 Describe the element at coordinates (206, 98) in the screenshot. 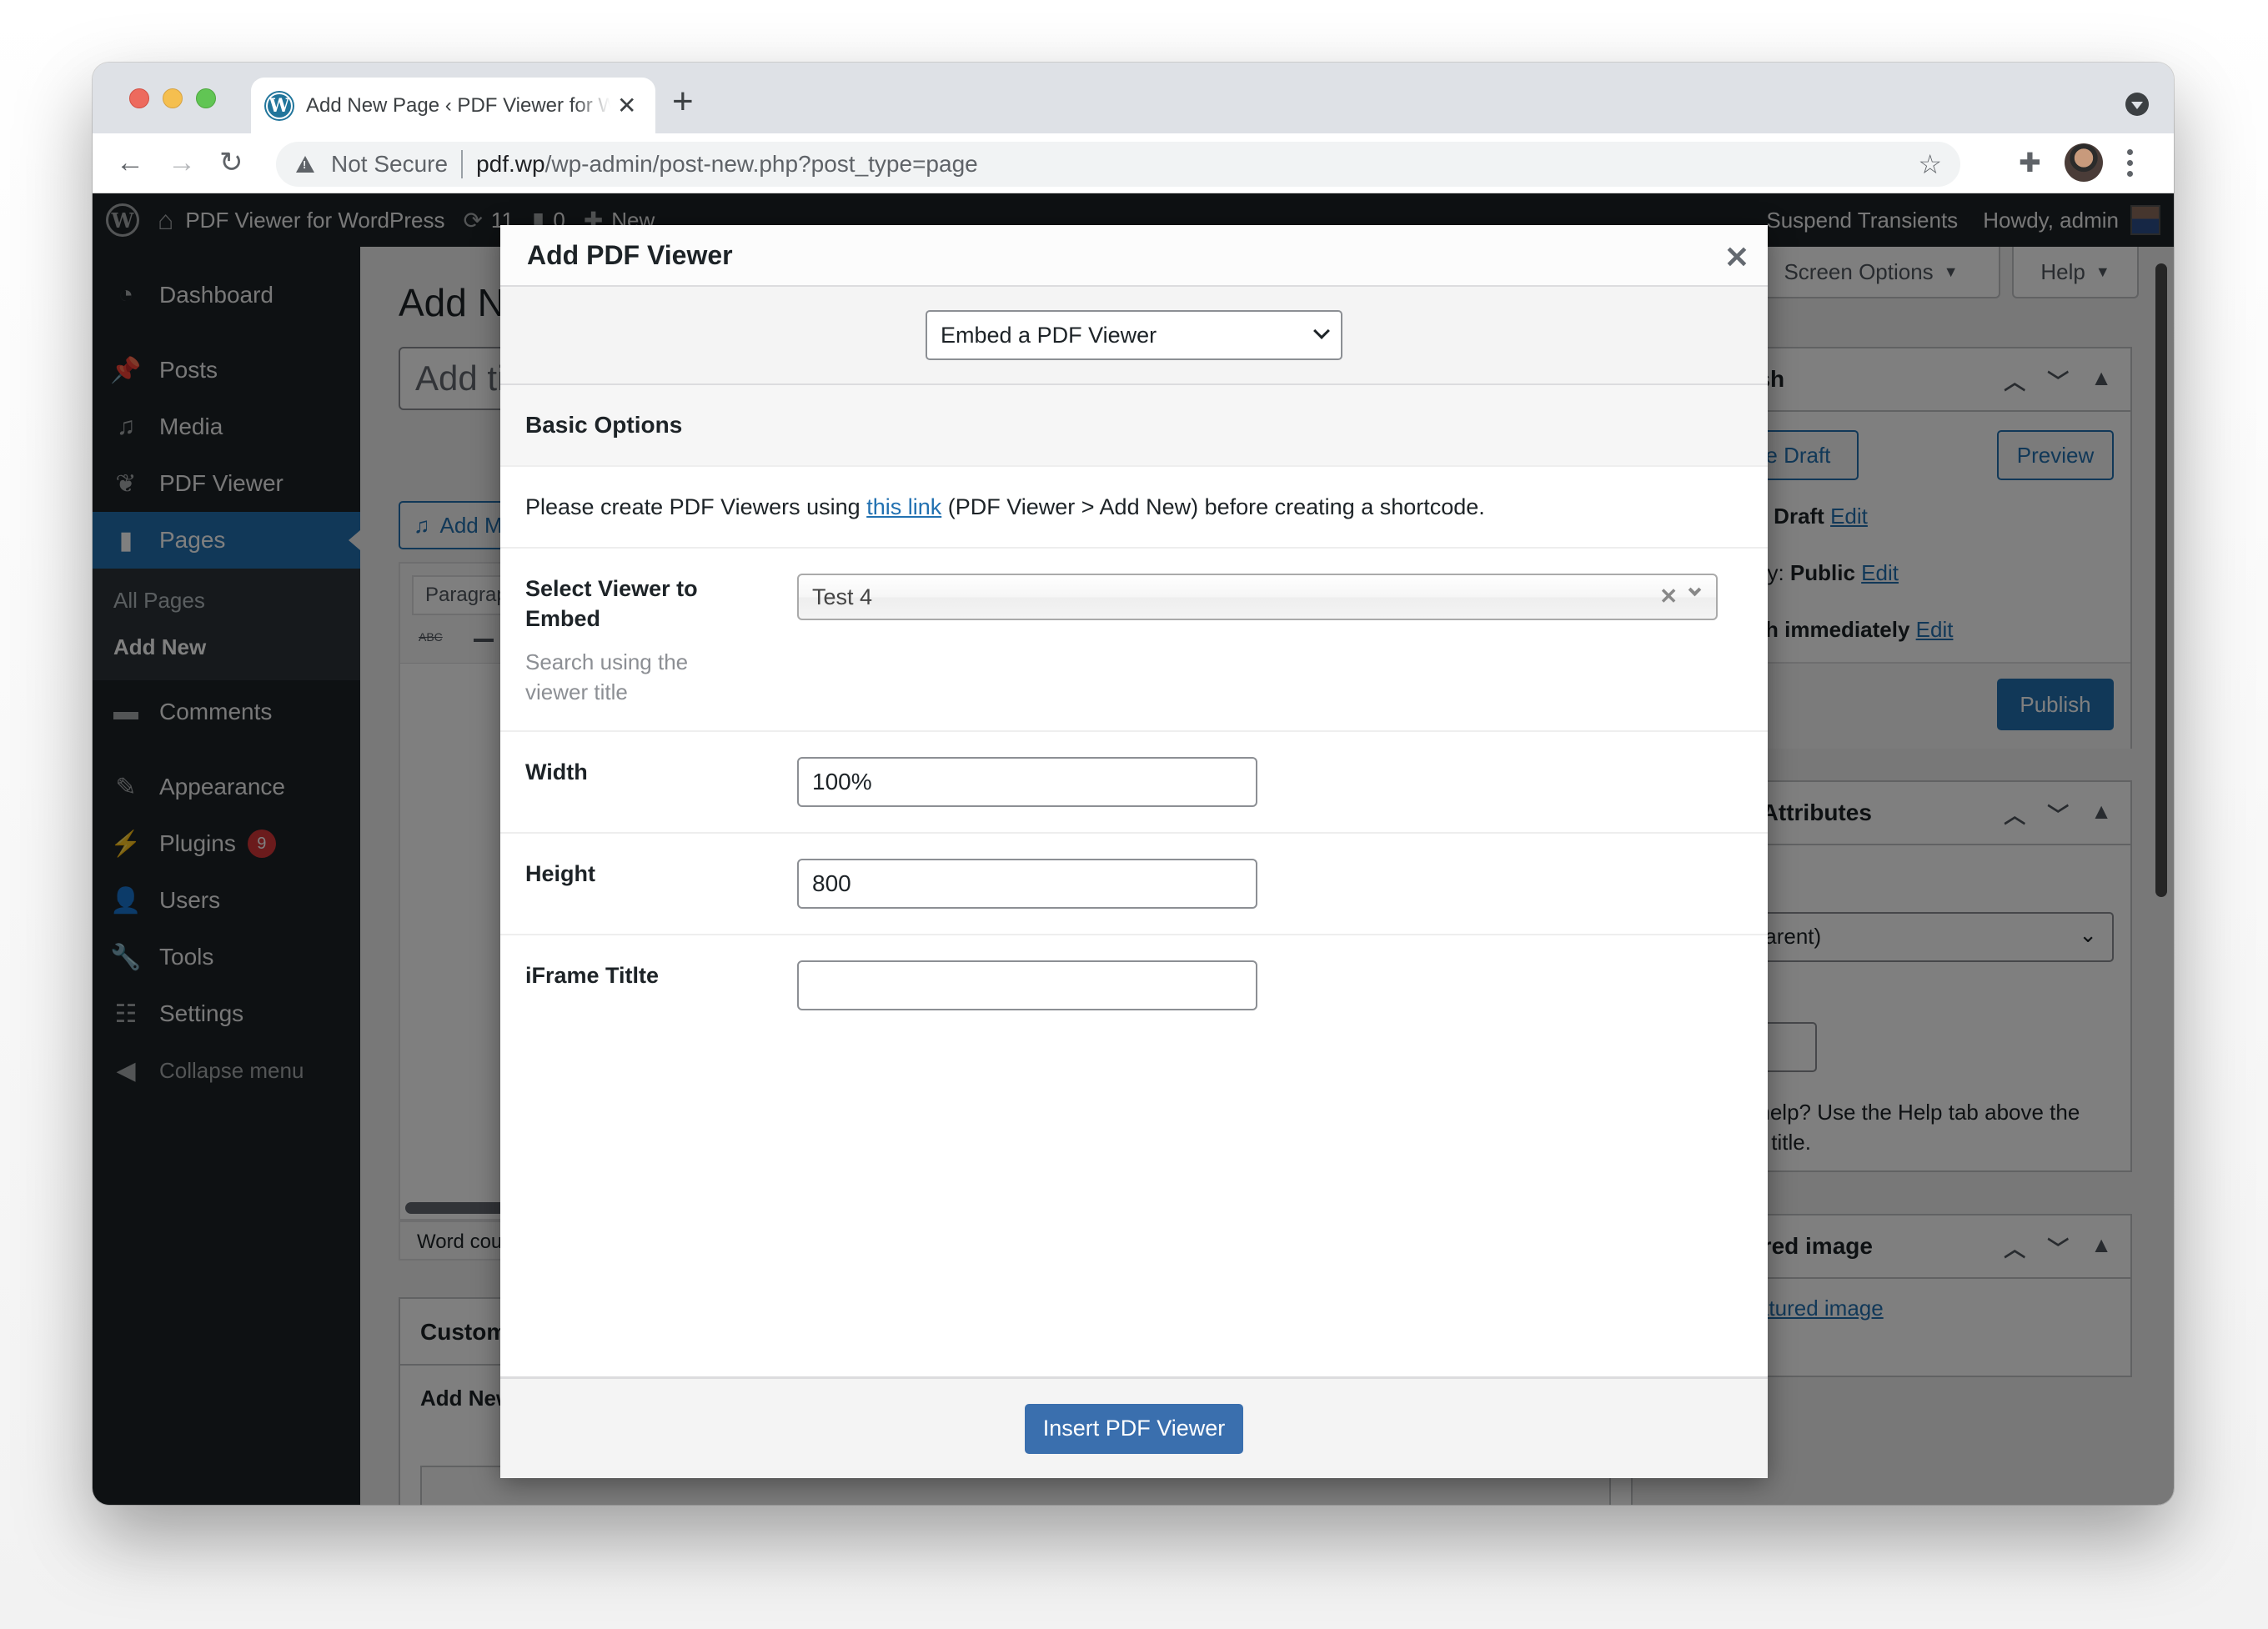

I see `zoom-window-button` at that location.